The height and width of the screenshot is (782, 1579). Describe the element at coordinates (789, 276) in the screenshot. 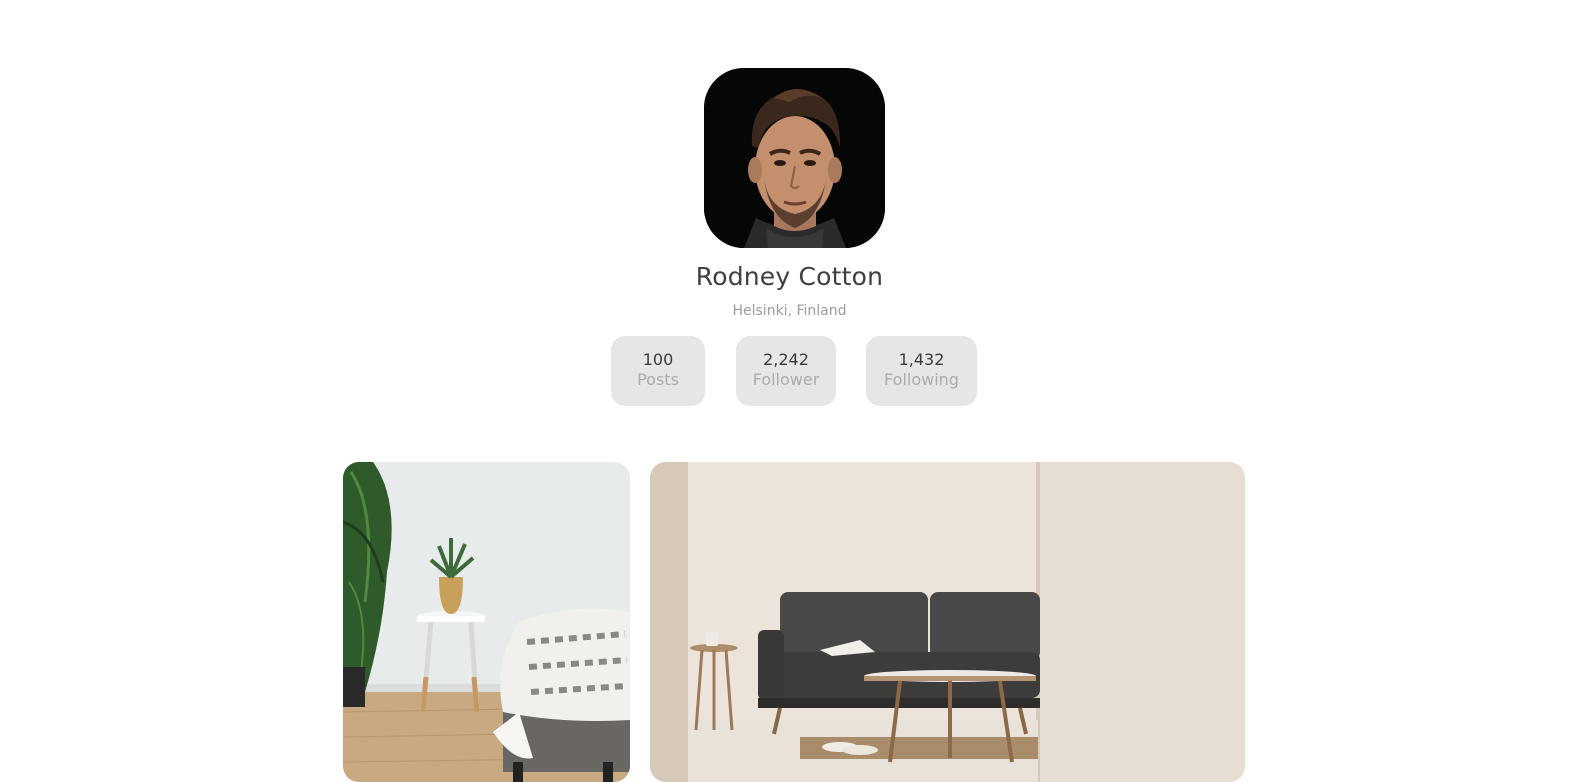

I see `profile-name: Rodney Cotton` at that location.